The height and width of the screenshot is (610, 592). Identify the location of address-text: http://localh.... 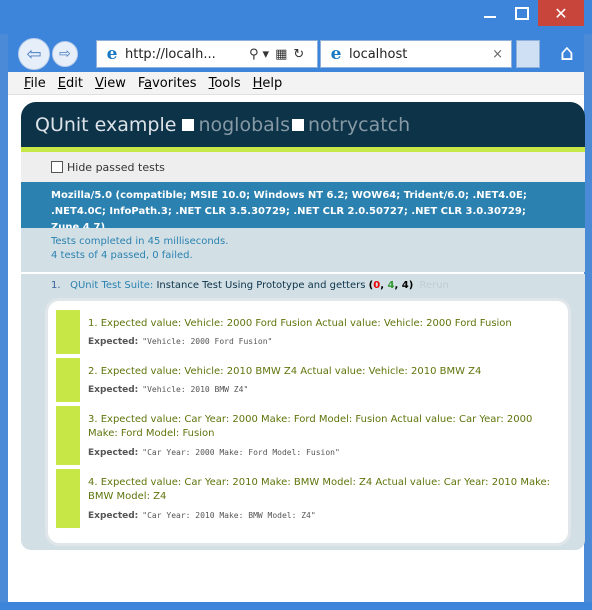
(183, 54).